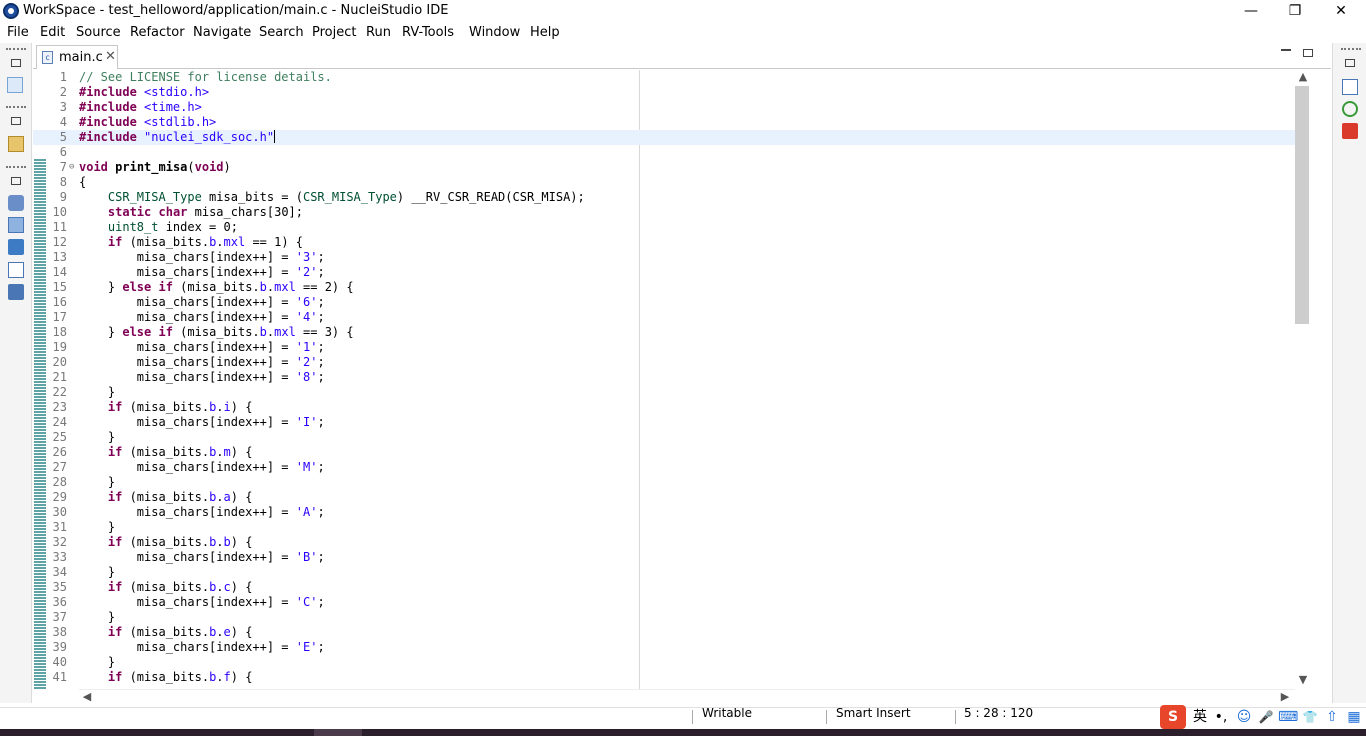 This screenshot has width=1366, height=736. Describe the element at coordinates (1332, 717) in the screenshot. I see `ime-upload-icon: ⇧` at that location.